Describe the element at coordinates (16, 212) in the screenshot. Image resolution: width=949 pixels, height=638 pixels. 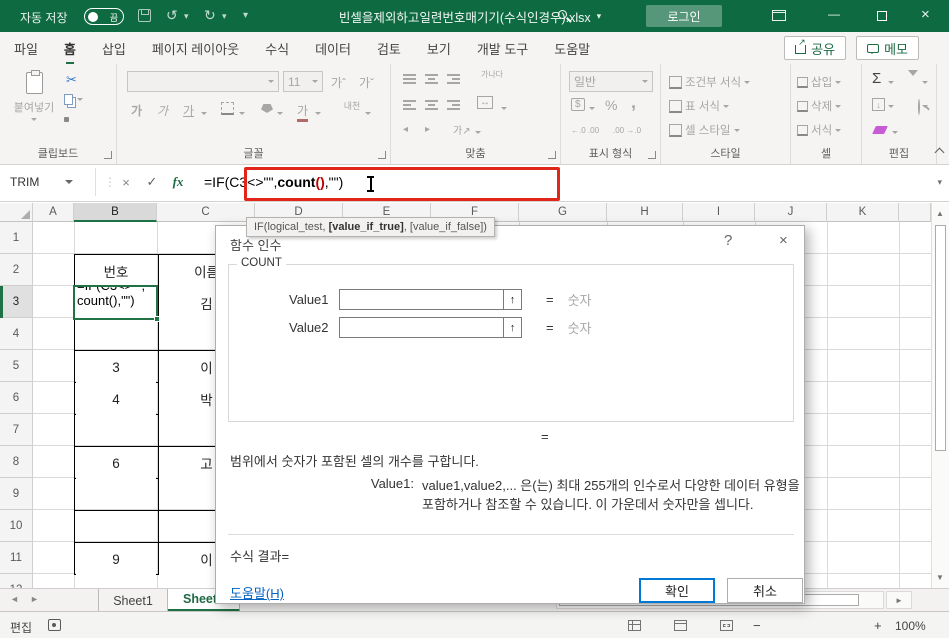
I see `select-all-corner` at that location.